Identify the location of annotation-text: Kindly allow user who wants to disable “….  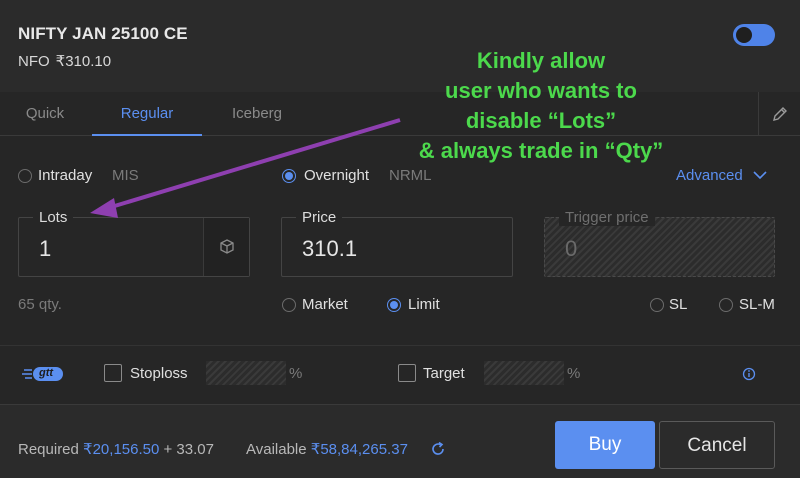
(541, 106).